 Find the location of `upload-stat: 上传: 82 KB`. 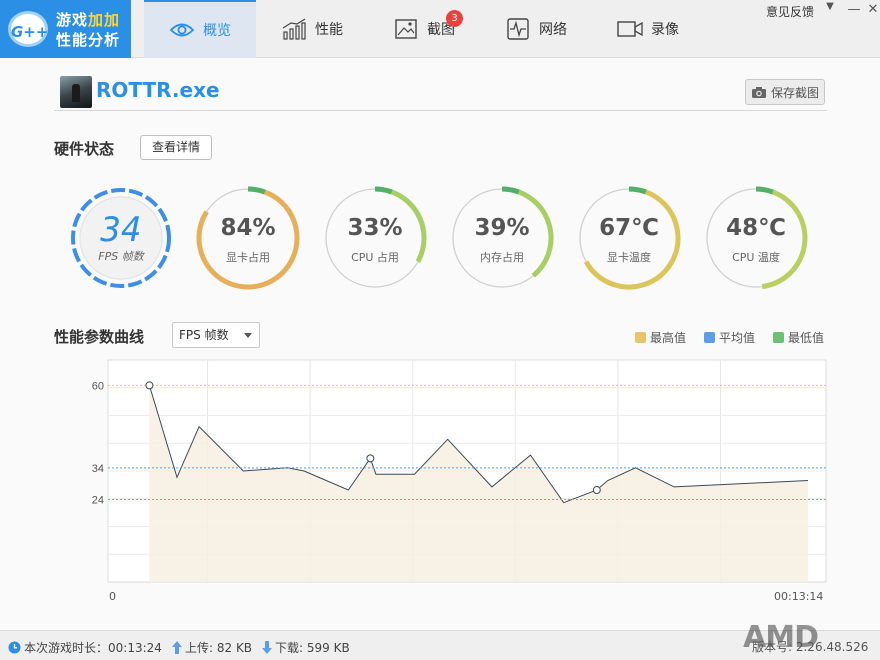

upload-stat: 上传: 82 KB is located at coordinates (212, 647).